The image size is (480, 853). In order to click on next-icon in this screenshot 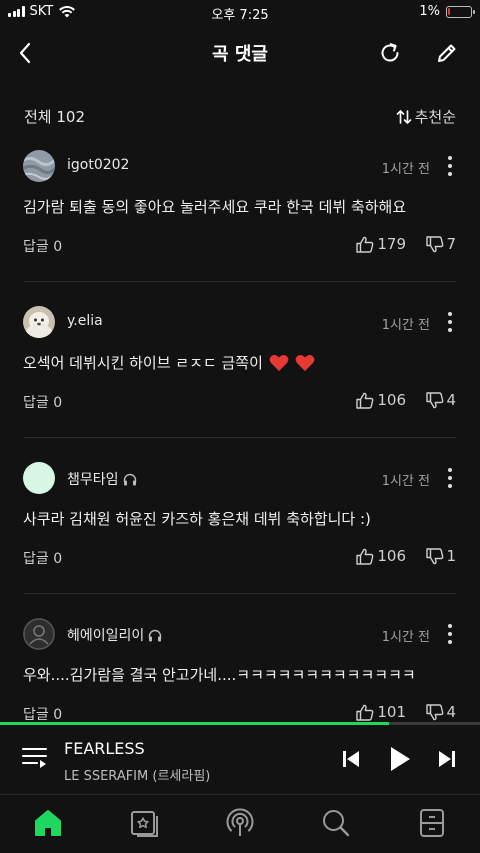, I will do `click(447, 759)`.